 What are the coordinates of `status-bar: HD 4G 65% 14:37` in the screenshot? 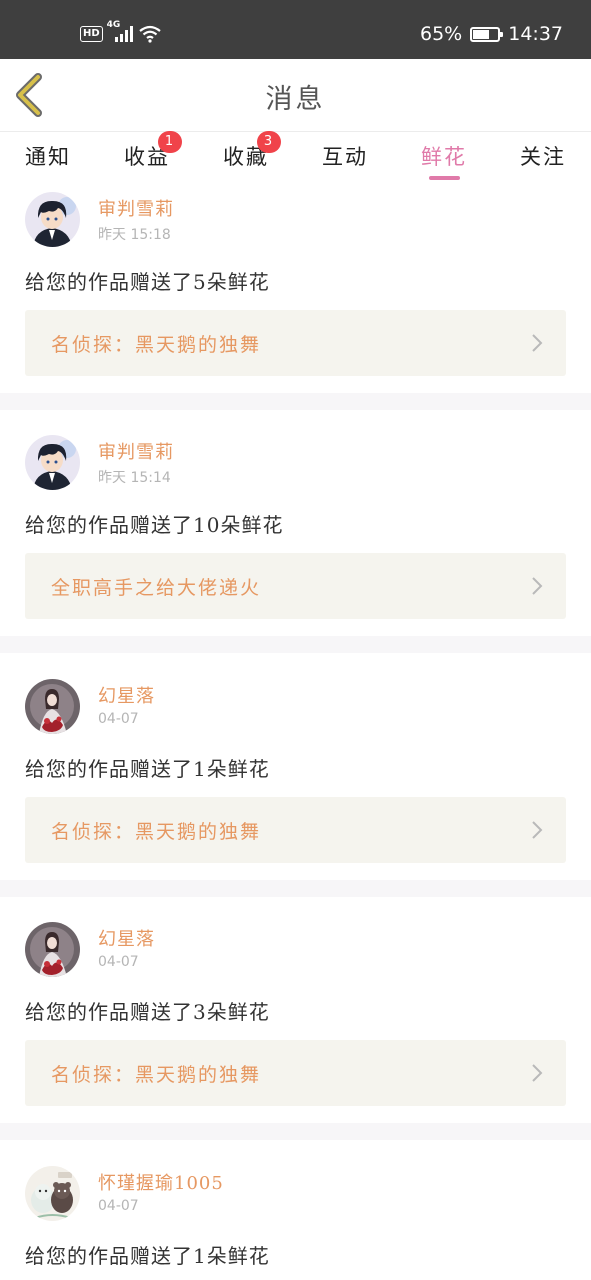 It's located at (295, 29).